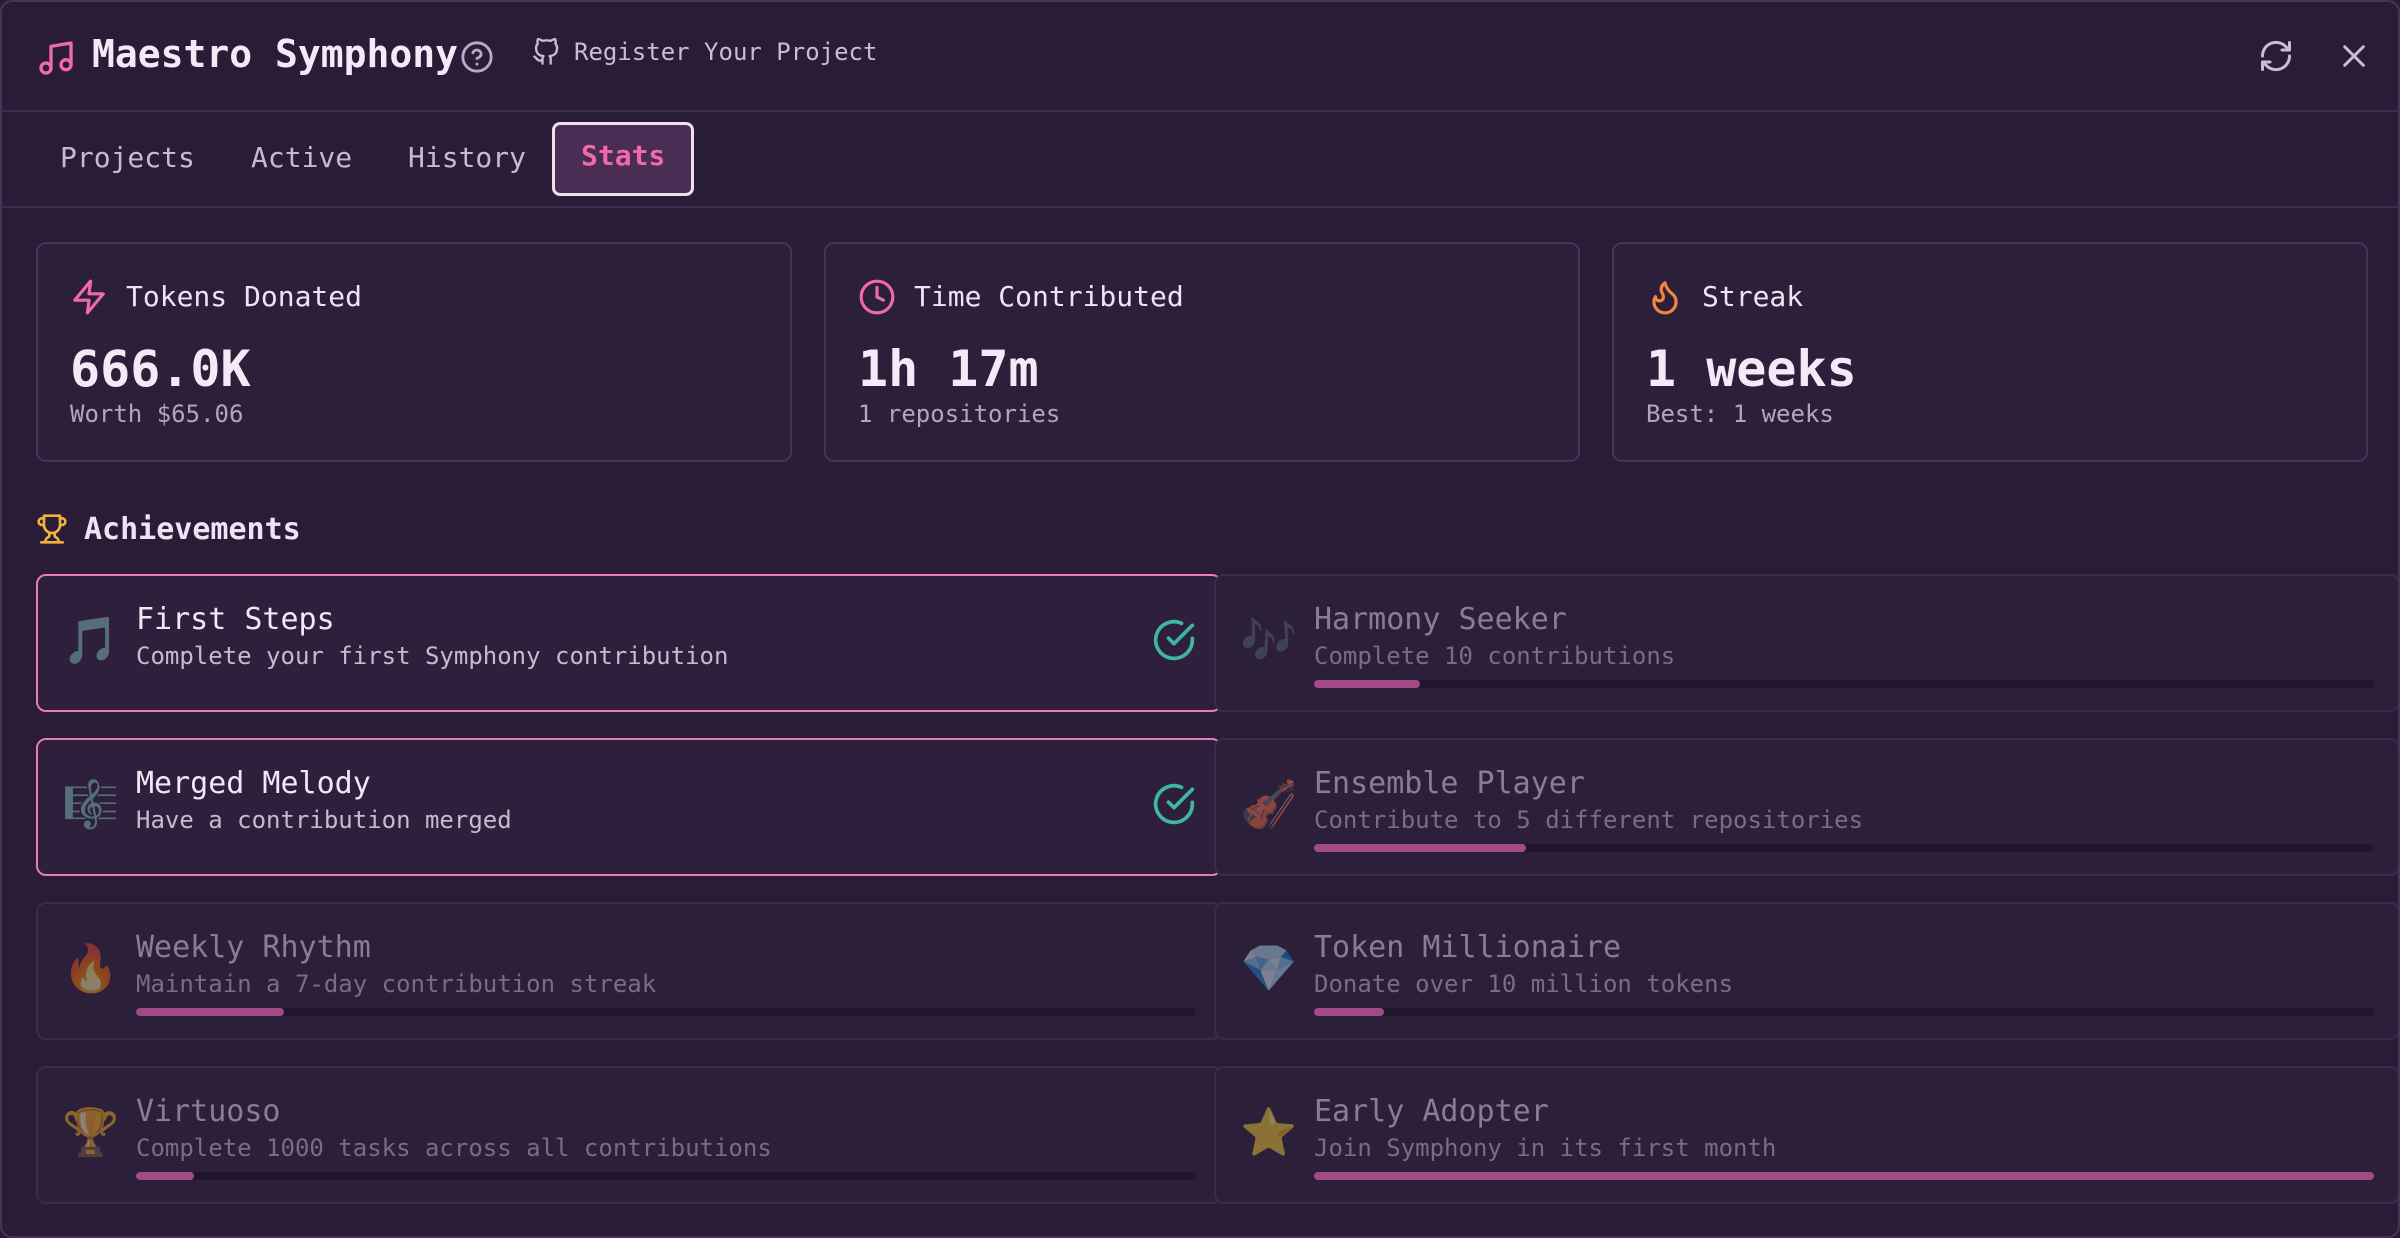 The height and width of the screenshot is (1238, 2400). I want to click on achievement-description: Have a contribution merged, so click(324, 820).